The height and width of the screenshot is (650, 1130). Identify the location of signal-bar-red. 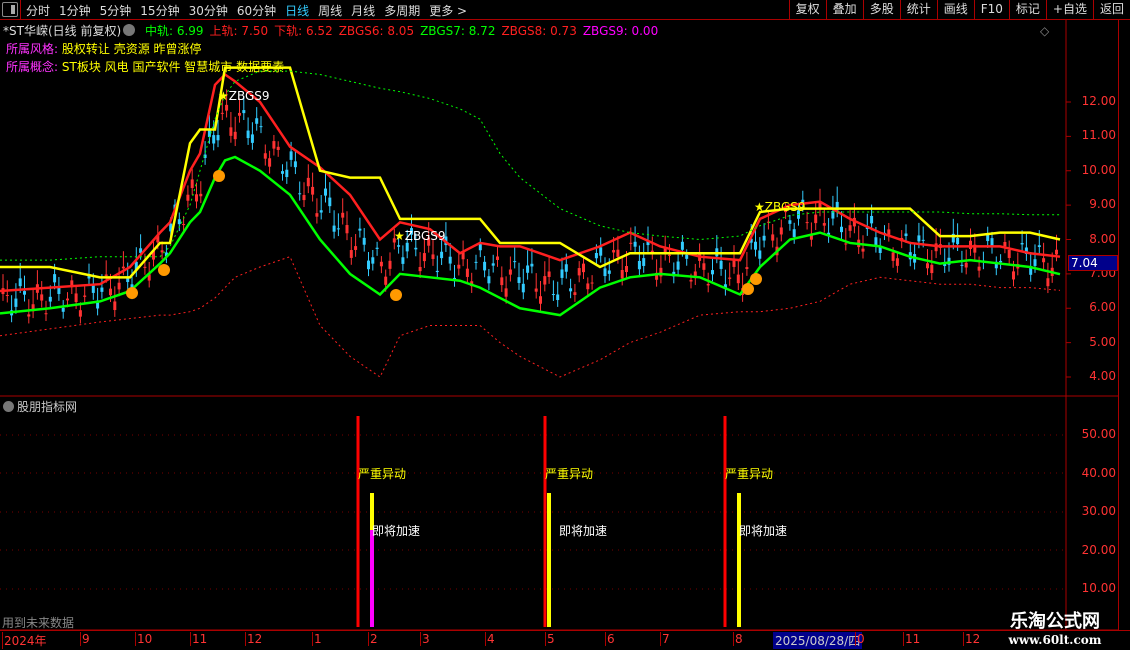
(545, 521).